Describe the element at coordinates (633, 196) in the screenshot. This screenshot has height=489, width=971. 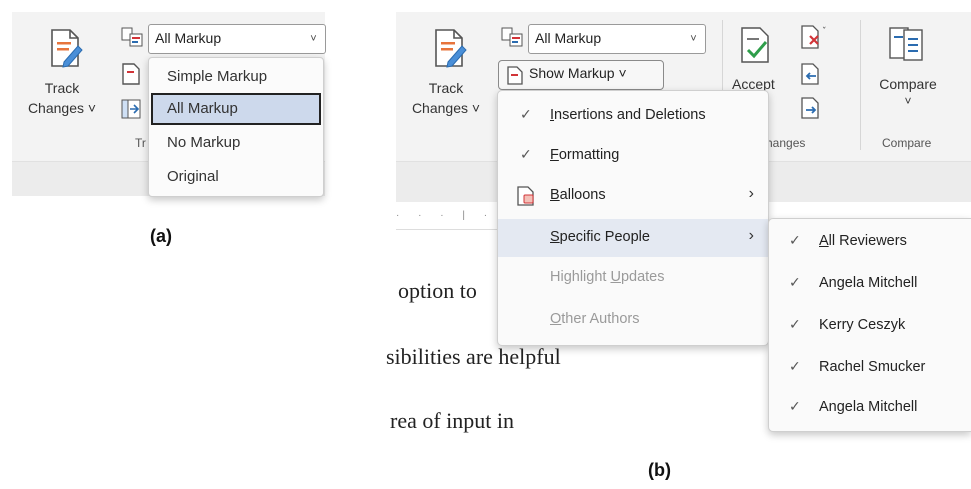
I see `menu-item-balloons: Balloons ›` at that location.